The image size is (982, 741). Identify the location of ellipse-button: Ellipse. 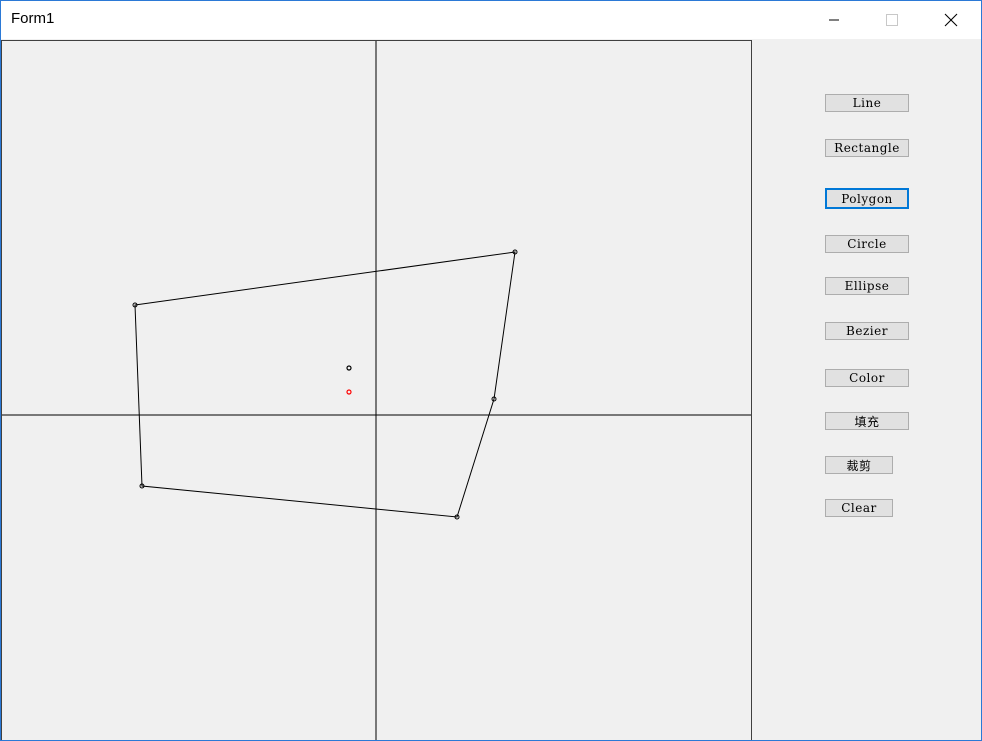
(867, 286).